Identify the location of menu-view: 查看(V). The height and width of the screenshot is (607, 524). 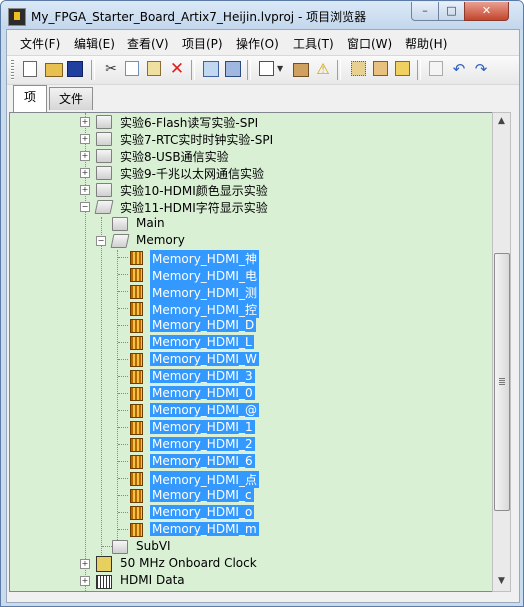
(148, 43).